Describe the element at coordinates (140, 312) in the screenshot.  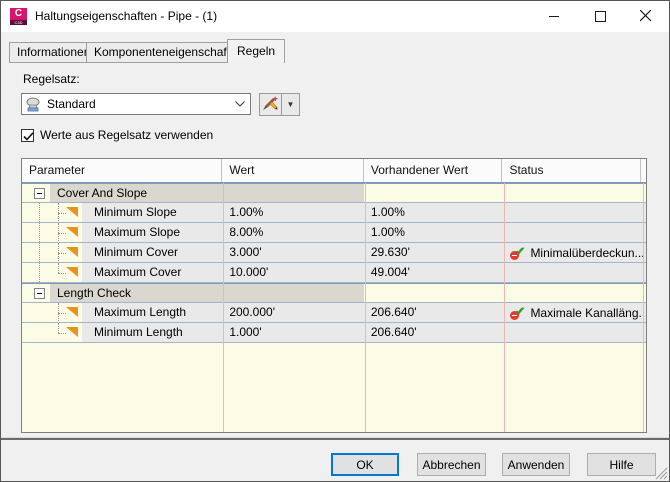
I see `parameter-name: Maximum Length` at that location.